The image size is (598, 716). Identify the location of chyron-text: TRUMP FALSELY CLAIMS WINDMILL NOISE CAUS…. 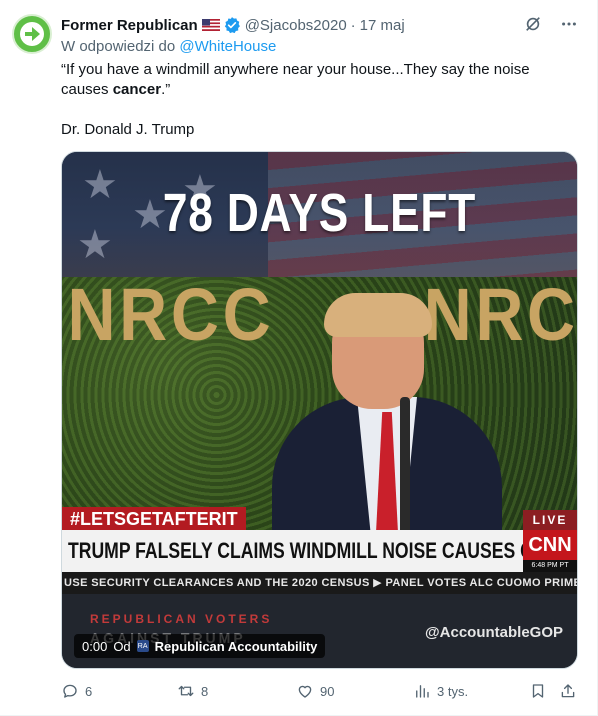
(296, 550).